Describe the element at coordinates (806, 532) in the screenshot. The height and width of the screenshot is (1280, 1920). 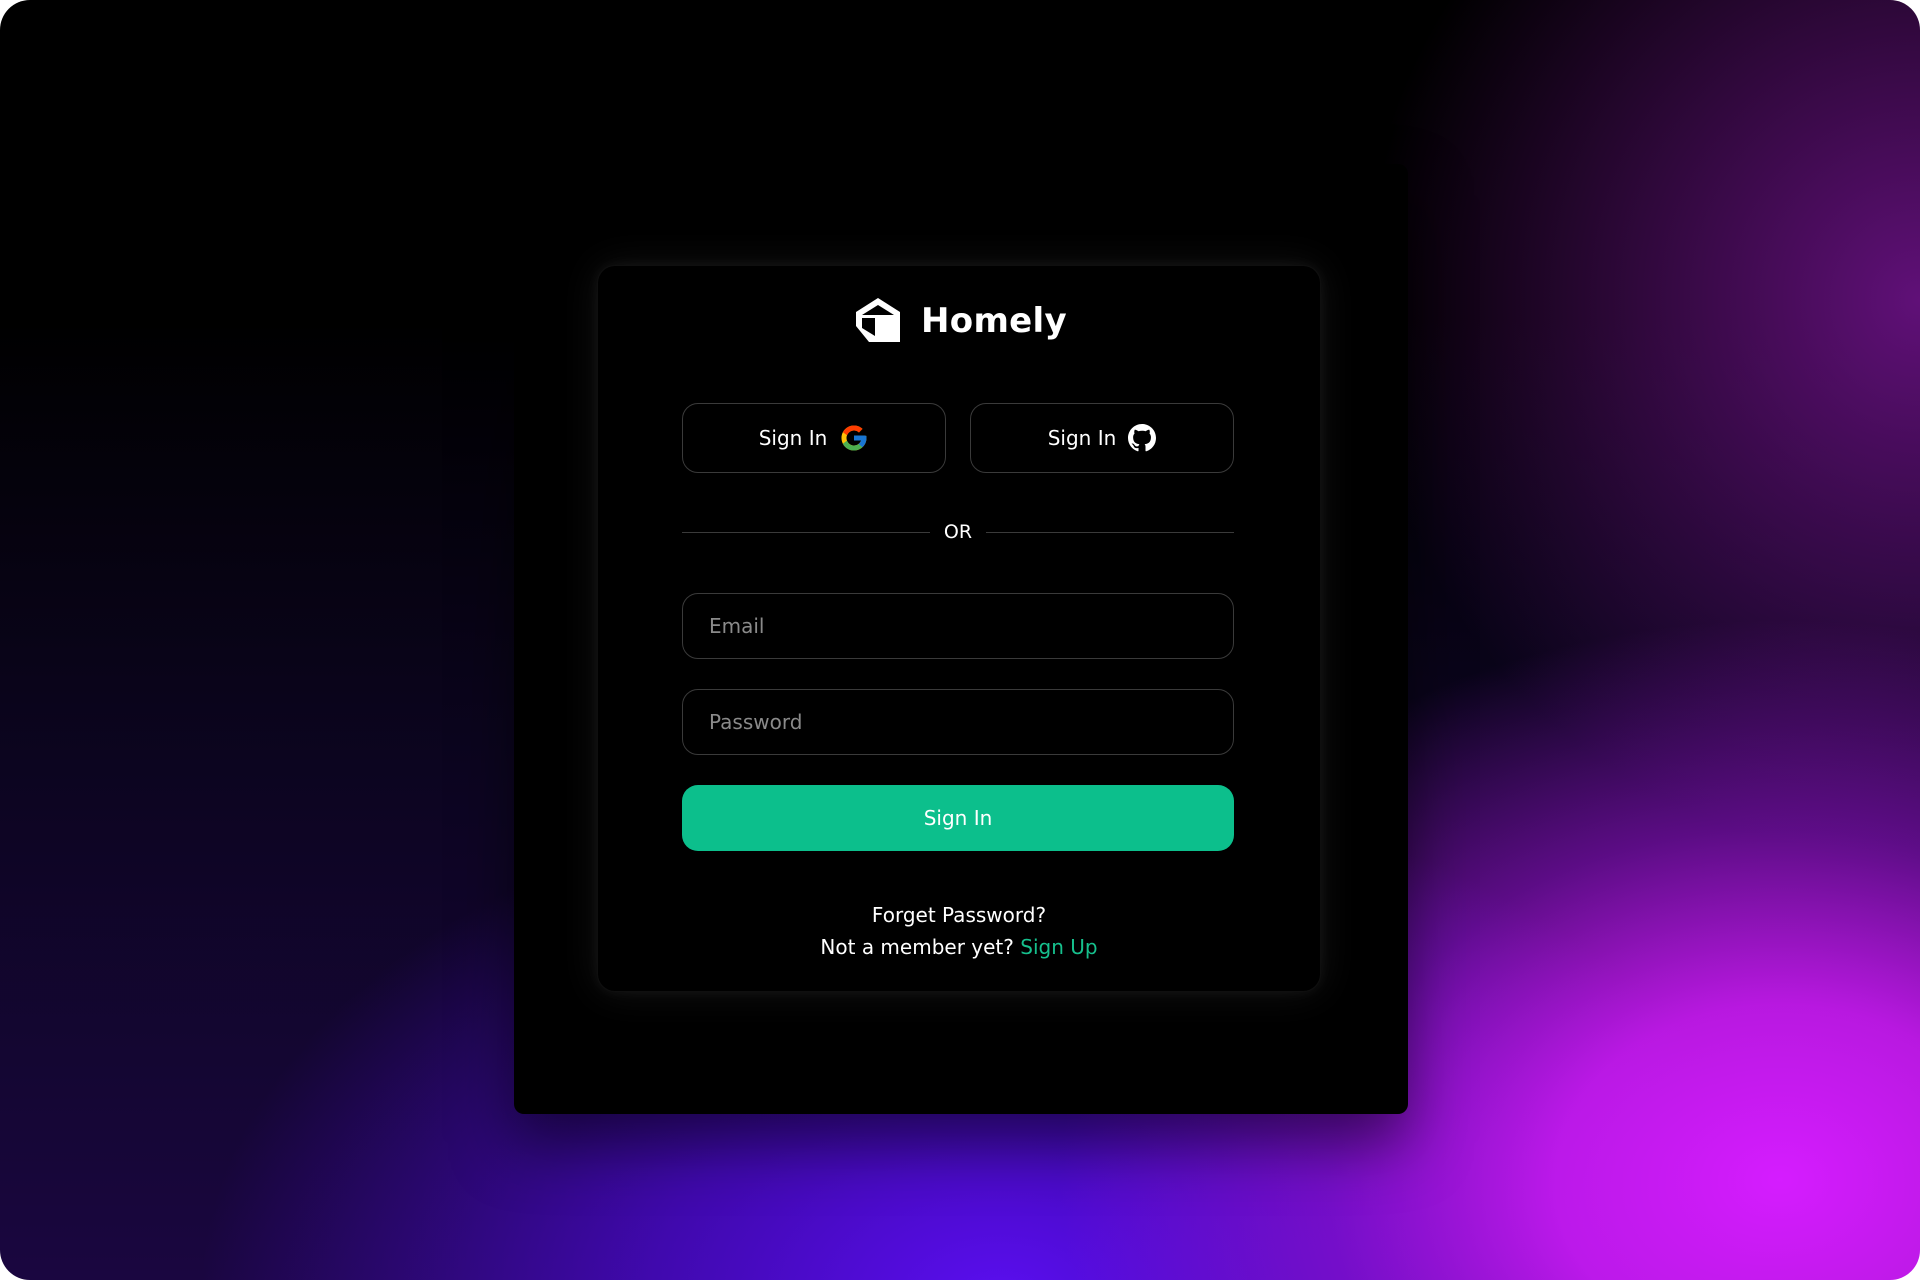
I see `divider-line-left` at that location.